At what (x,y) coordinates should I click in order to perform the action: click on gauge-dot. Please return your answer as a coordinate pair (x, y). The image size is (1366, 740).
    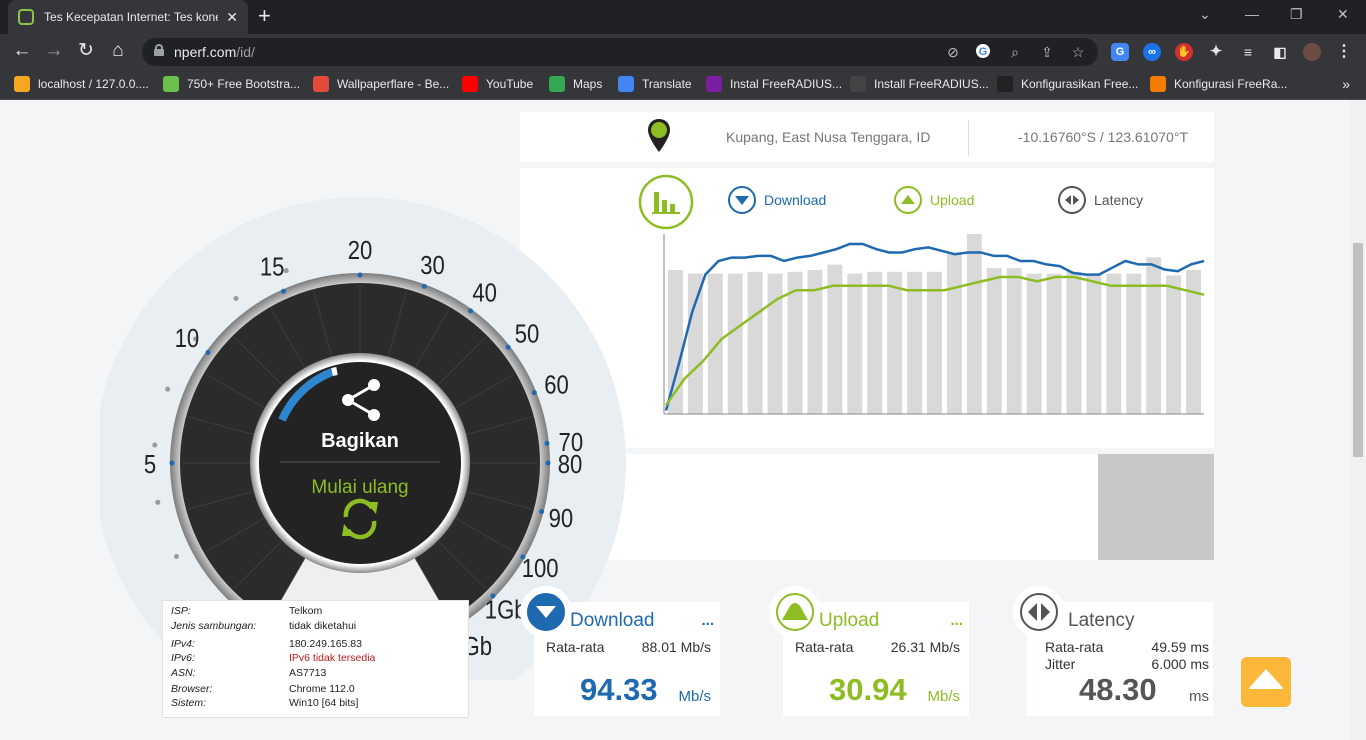
    Looking at the image, I should click on (158, 502).